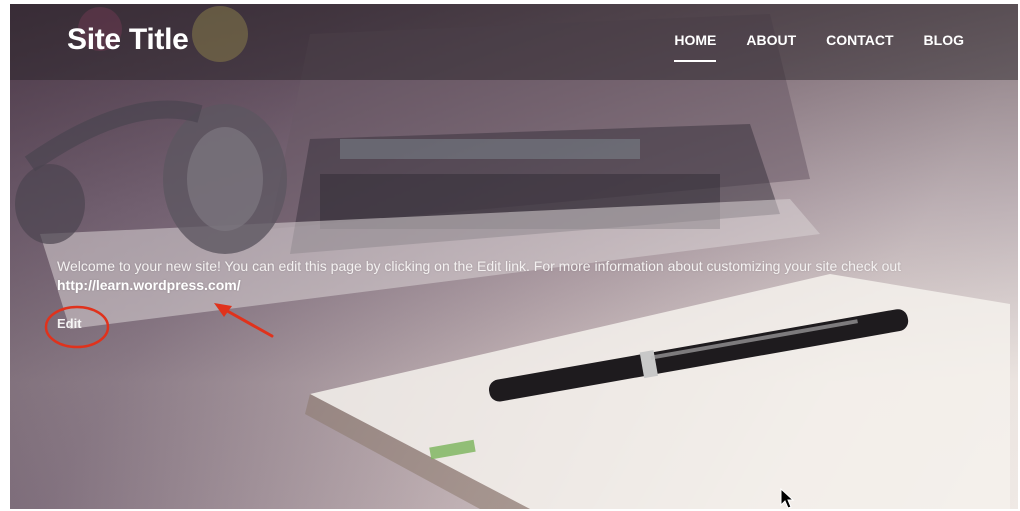 This screenshot has width=1020, height=511. Describe the element at coordinates (69, 323) in the screenshot. I see `edit-link: Edit` at that location.